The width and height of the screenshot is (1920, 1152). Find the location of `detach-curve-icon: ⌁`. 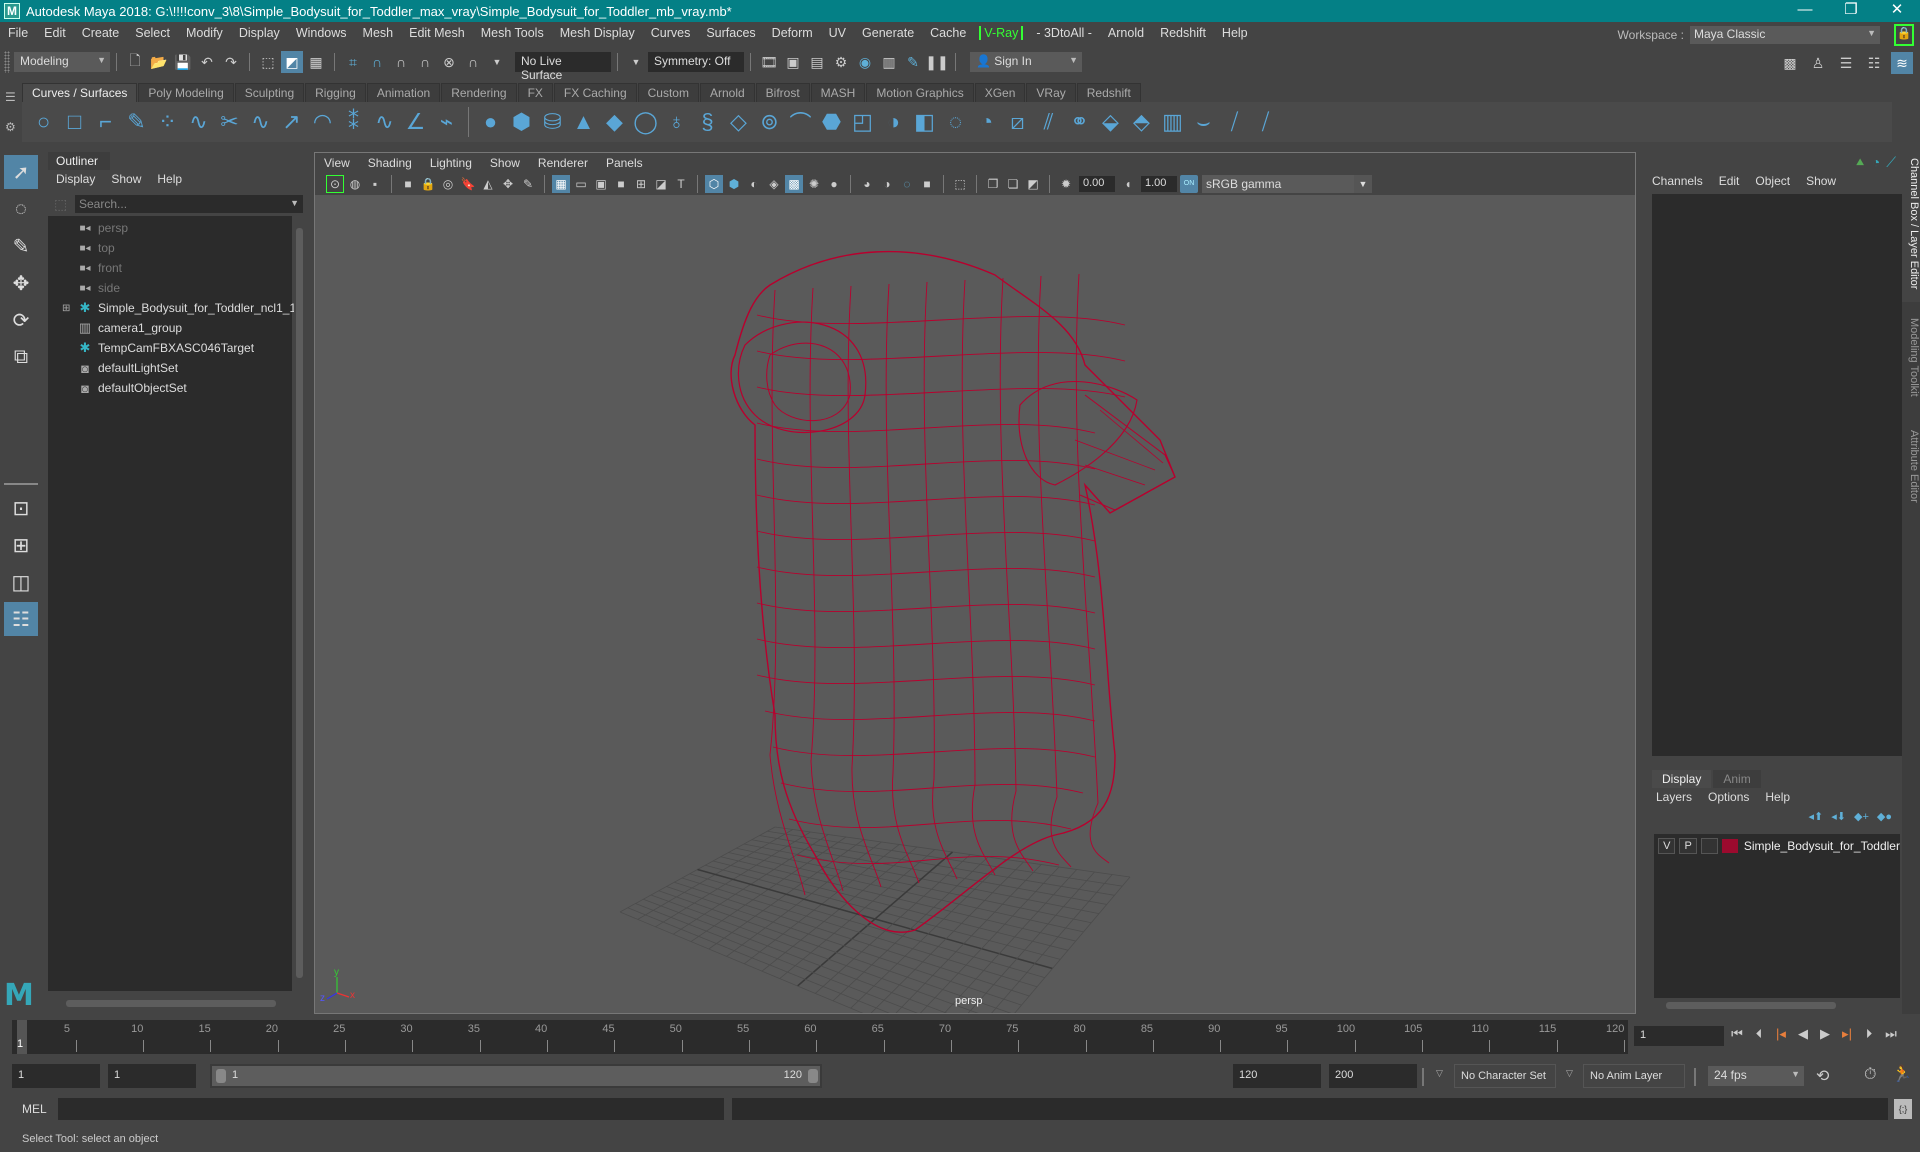

detach-curve-icon: ⌁ is located at coordinates (446, 122).